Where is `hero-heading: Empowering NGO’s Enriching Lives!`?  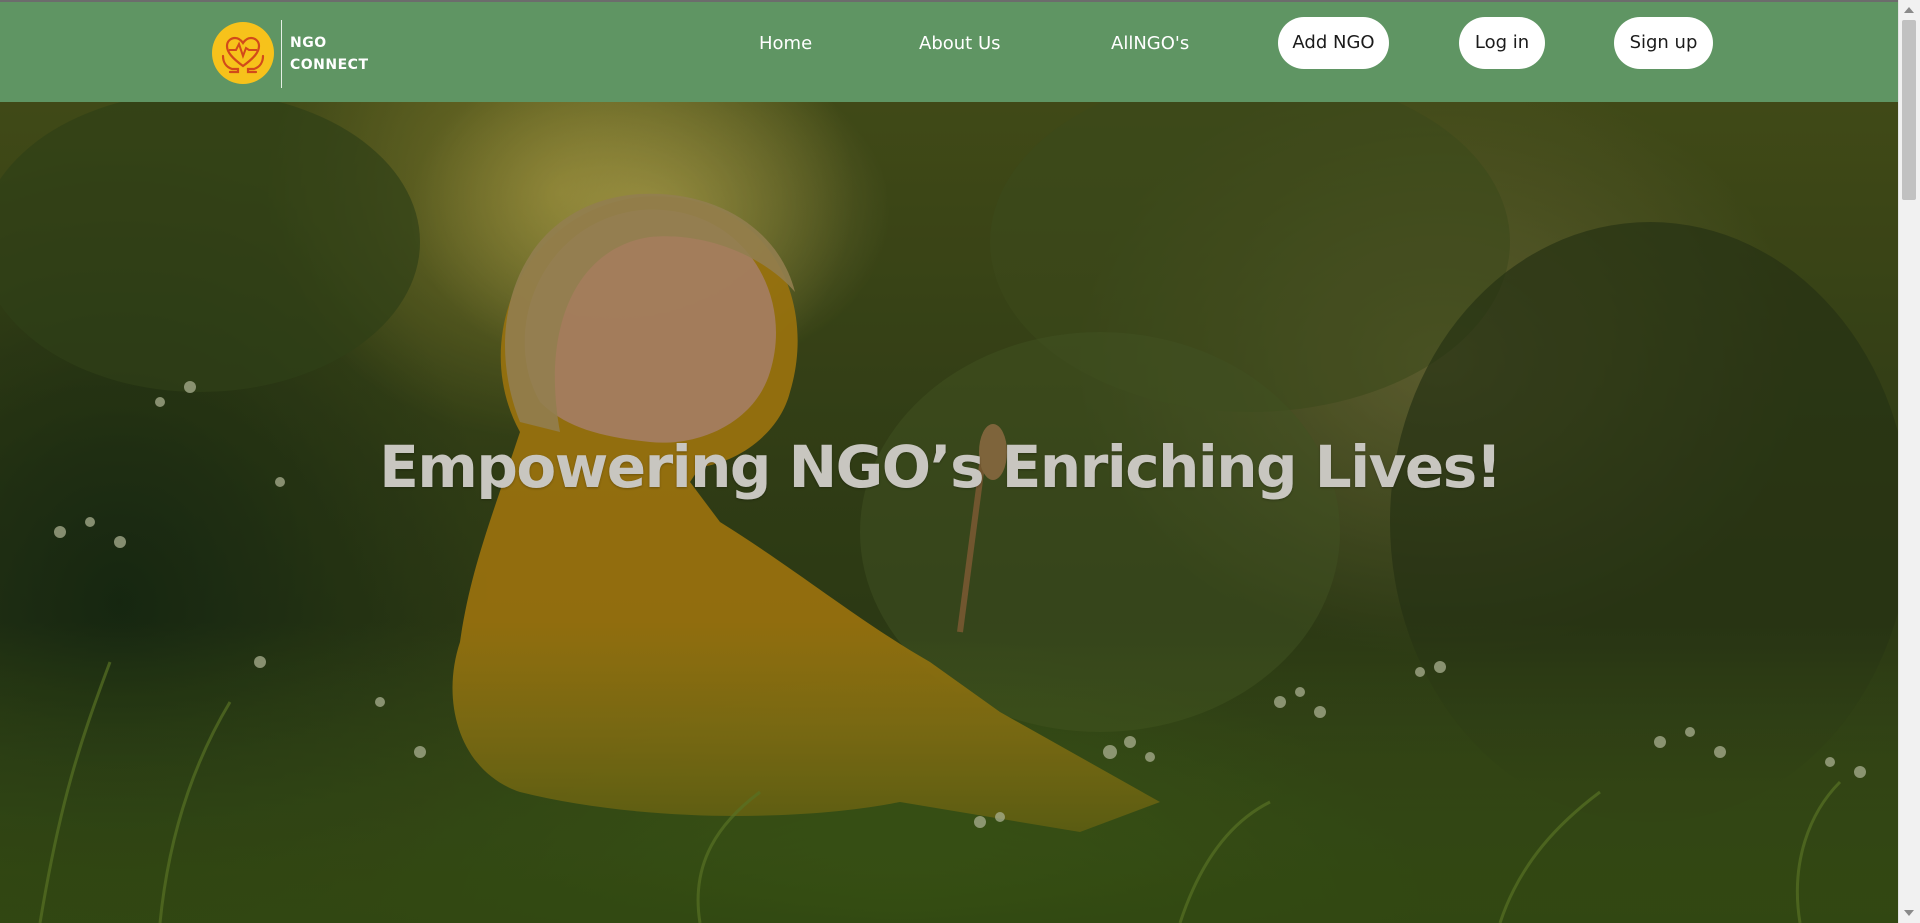 hero-heading: Empowering NGO’s Enriching Lives! is located at coordinates (940, 467).